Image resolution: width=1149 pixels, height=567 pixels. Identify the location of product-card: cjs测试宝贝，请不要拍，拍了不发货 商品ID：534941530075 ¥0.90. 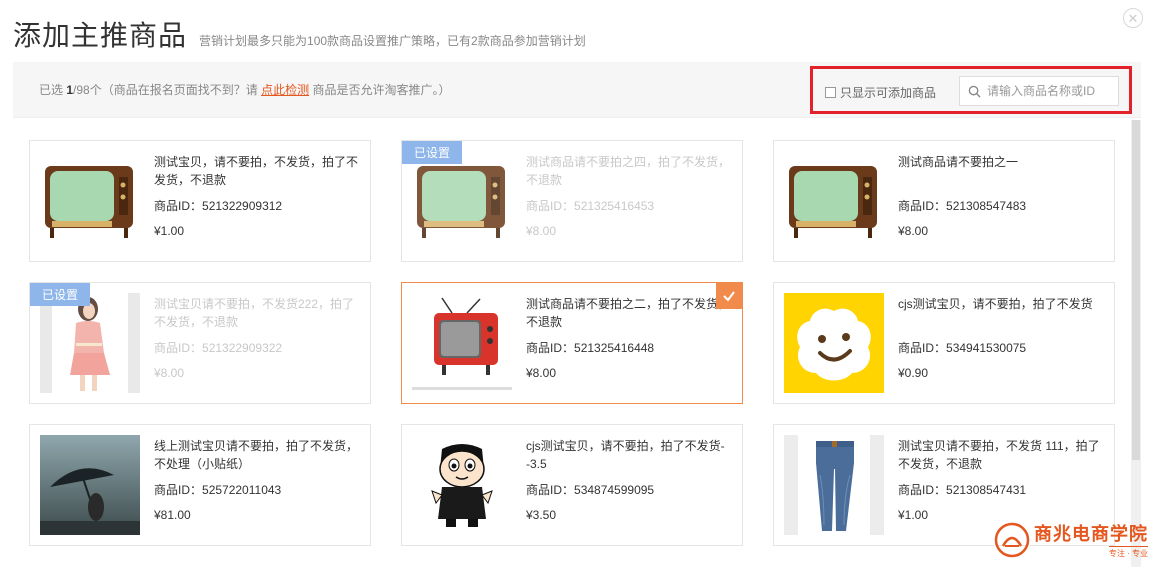
(944, 343).